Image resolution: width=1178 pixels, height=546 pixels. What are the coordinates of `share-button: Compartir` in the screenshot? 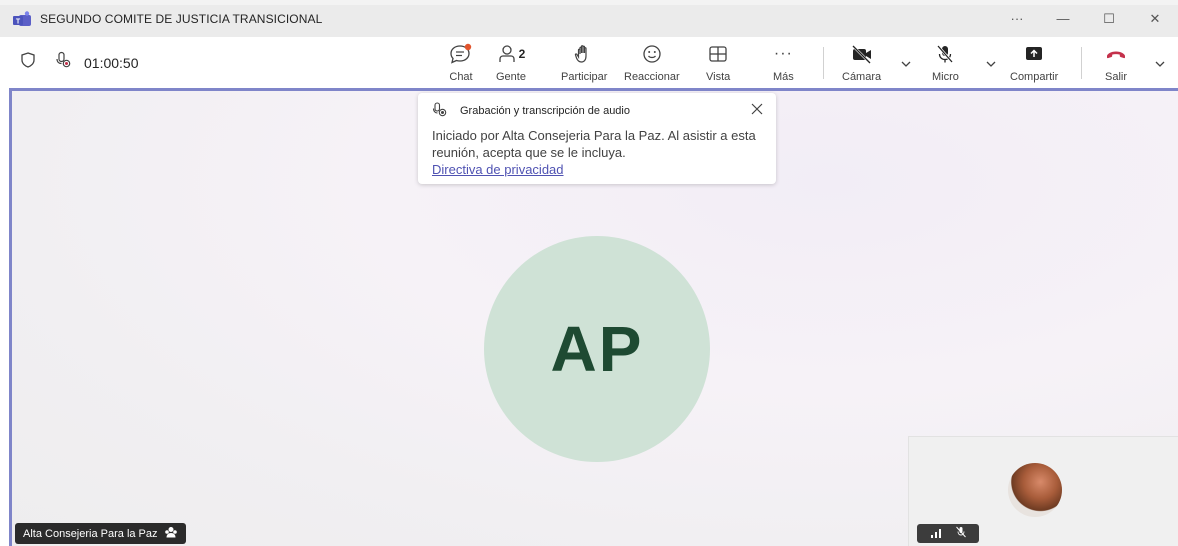 It's located at (1034, 63).